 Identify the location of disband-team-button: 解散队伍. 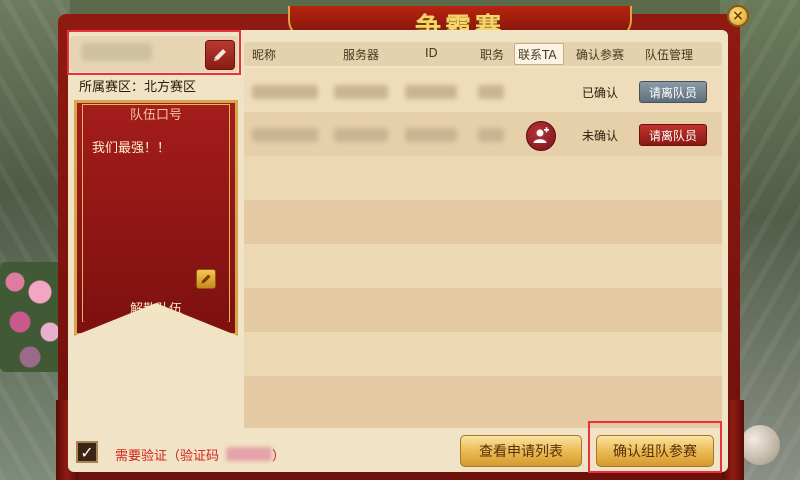
(156, 307).